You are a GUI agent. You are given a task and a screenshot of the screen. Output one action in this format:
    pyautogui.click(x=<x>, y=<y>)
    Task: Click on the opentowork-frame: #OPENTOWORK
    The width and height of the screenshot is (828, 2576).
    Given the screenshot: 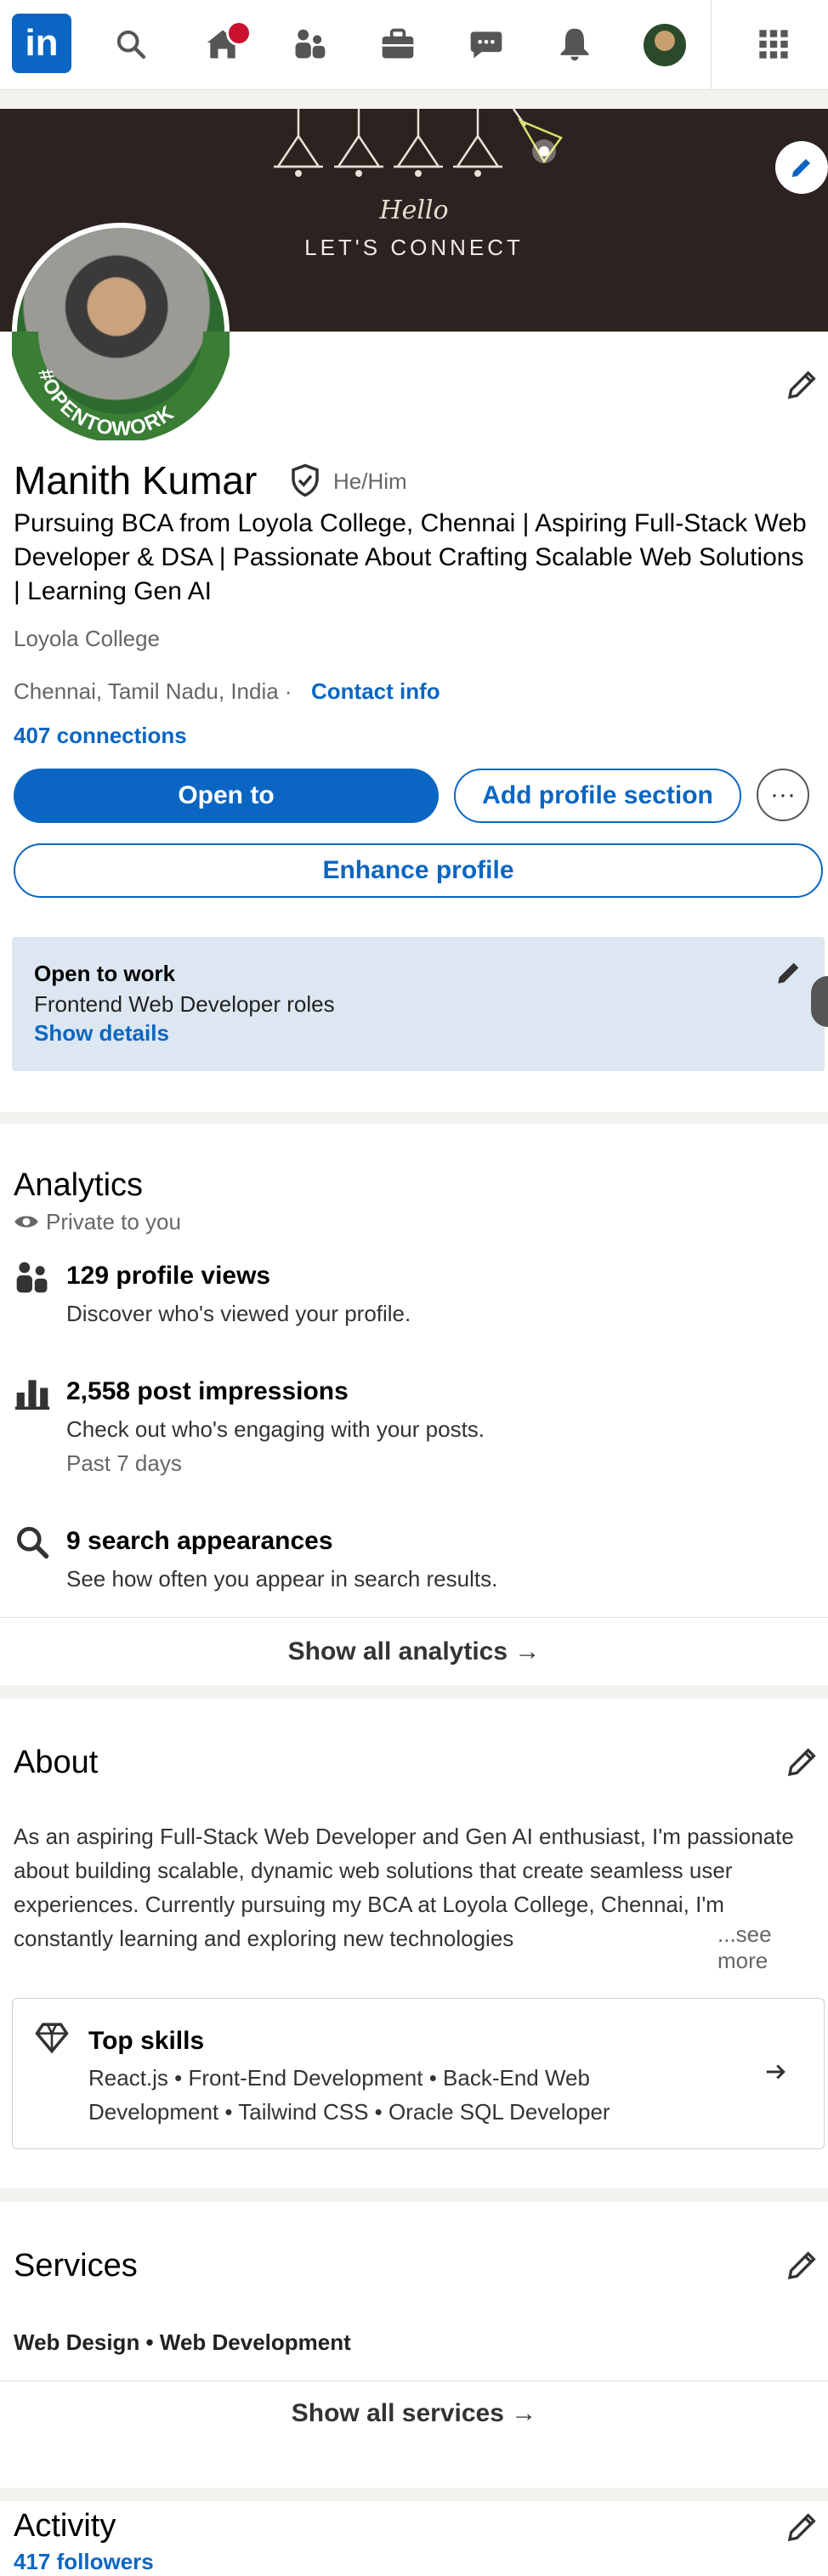 What is the action you would take?
    pyautogui.click(x=121, y=385)
    